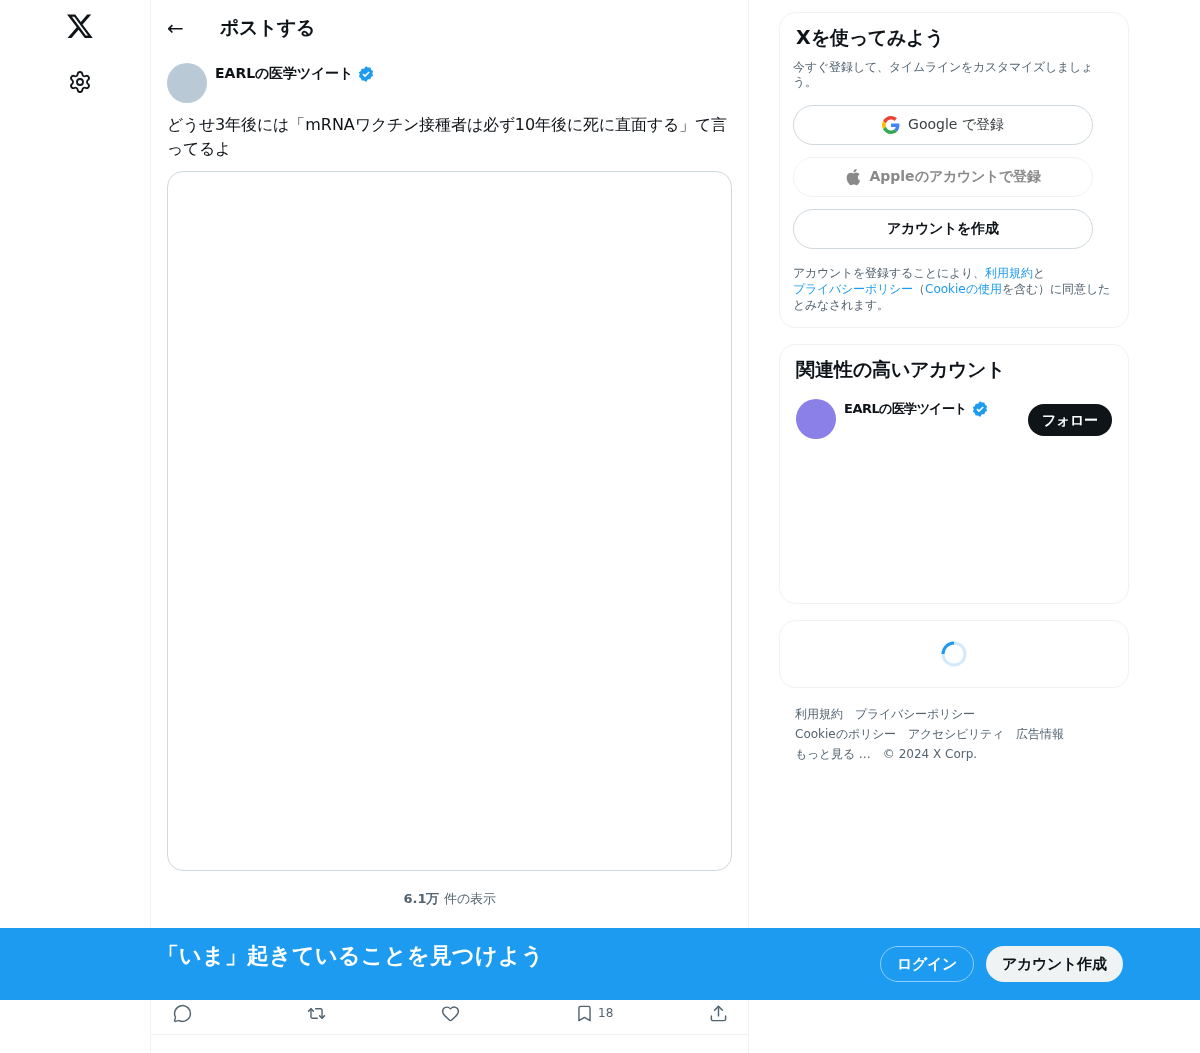  I want to click on google-logo-icon, so click(891, 124).